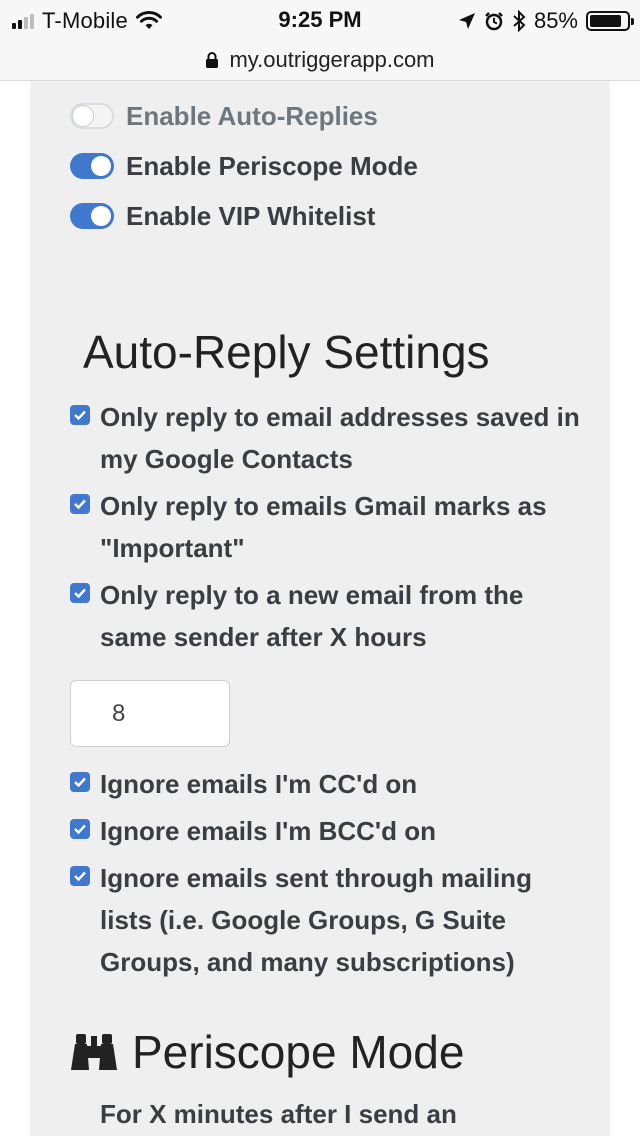  I want to click on toggle-vip-whitelist: Enable VIP Whitelist, so click(222, 216).